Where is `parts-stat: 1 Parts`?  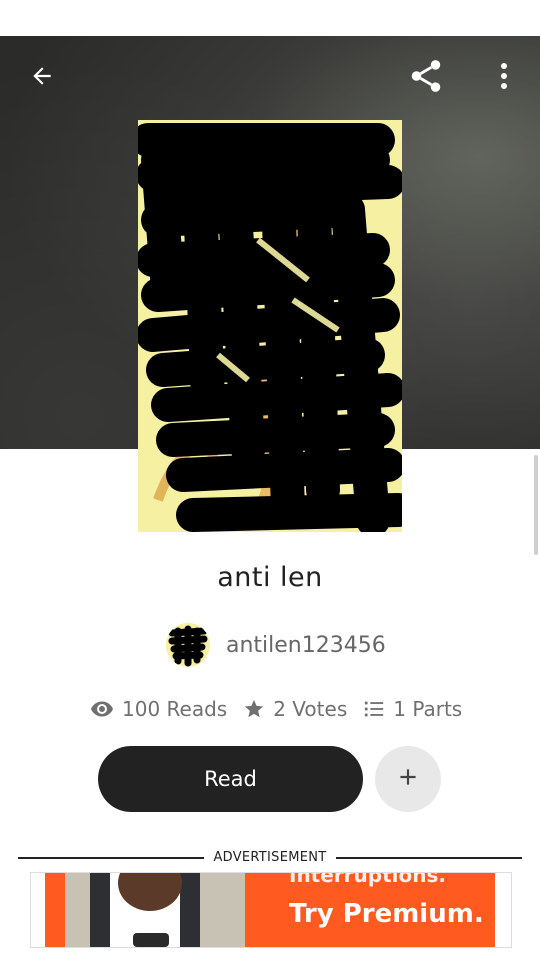 parts-stat: 1 Parts is located at coordinates (412, 709).